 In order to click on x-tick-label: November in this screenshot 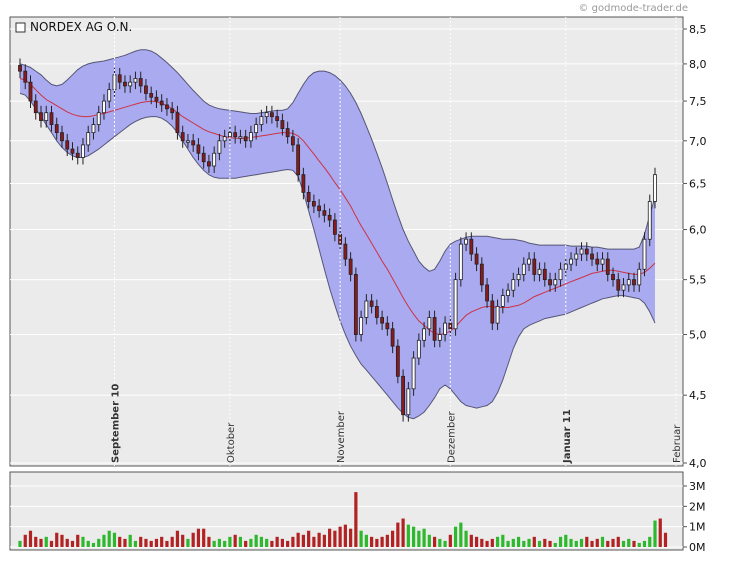, I will do `click(341, 436)`.